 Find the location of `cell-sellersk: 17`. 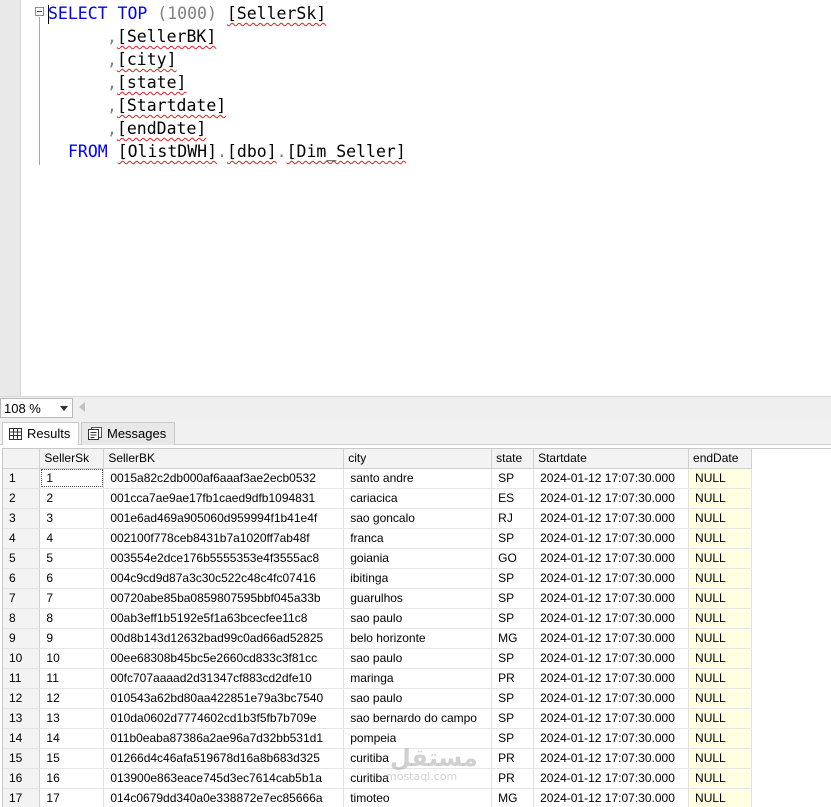

cell-sellersk: 17 is located at coordinates (72, 797).